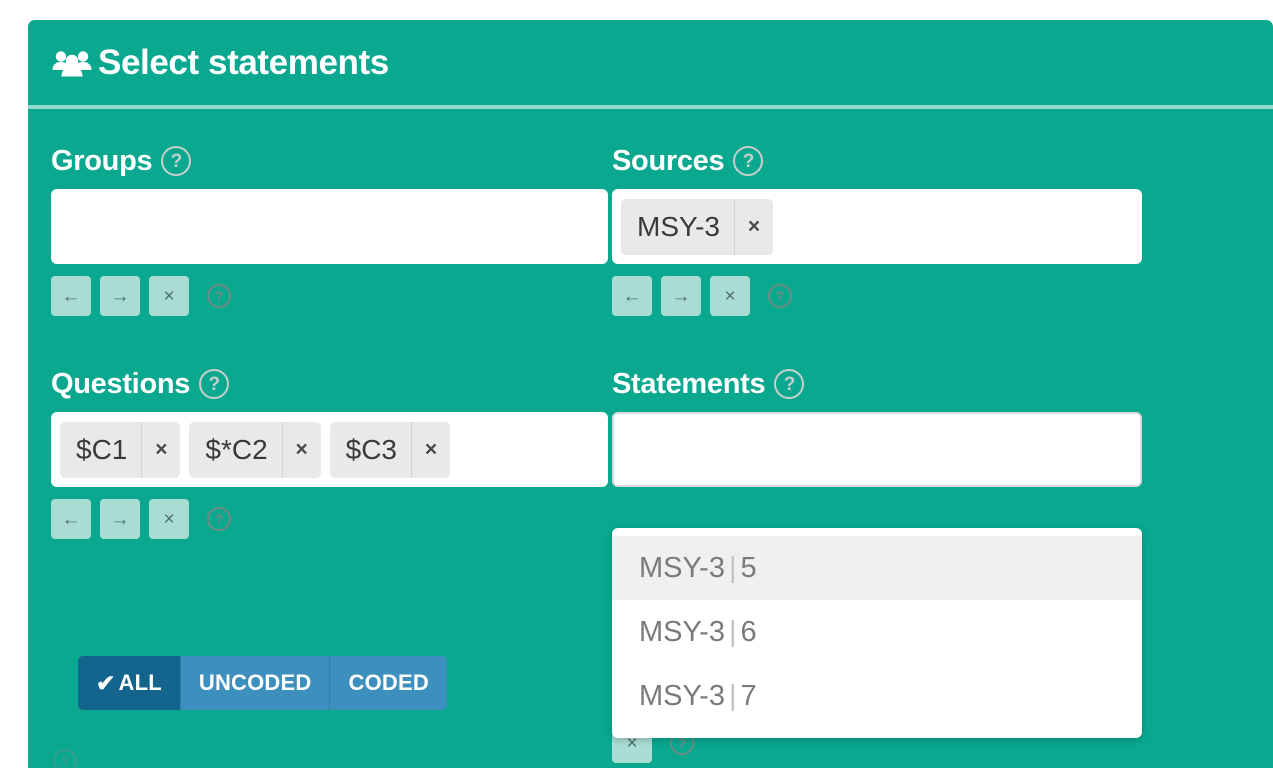  What do you see at coordinates (877, 449) in the screenshot?
I see `statements-input` at bounding box center [877, 449].